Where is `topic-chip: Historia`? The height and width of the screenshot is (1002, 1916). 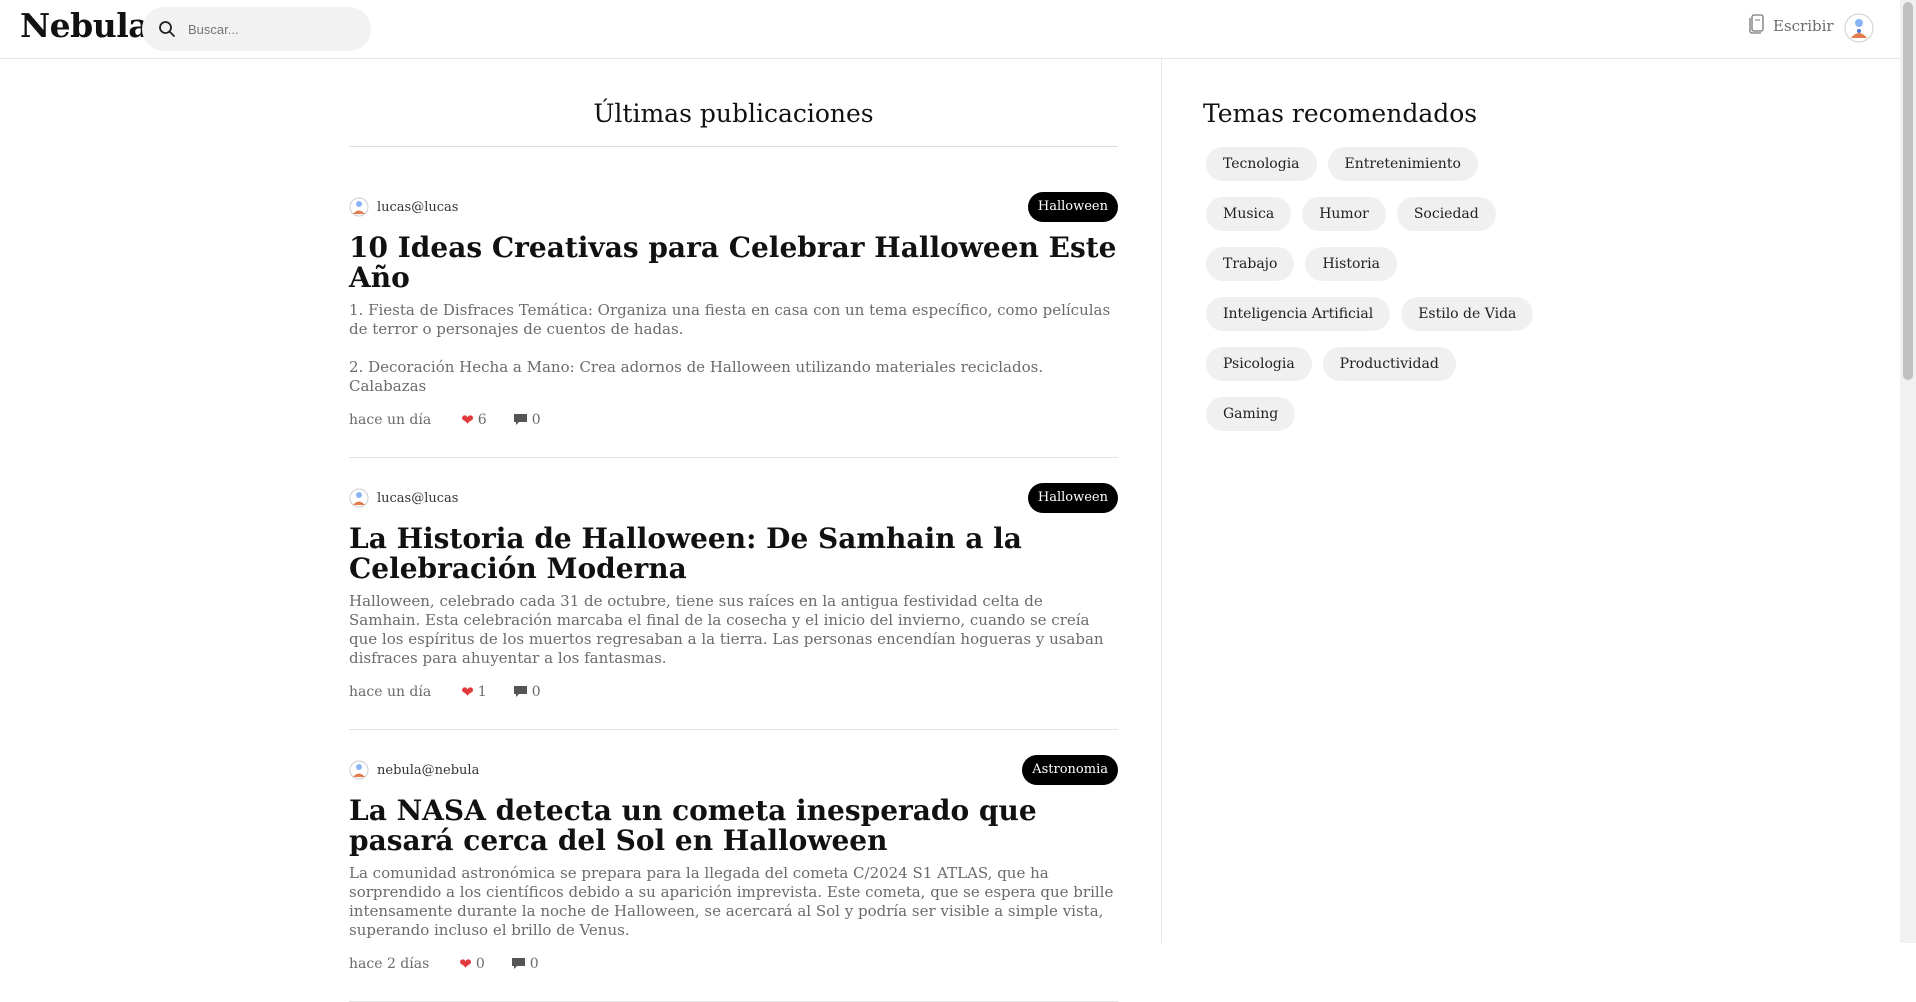 topic-chip: Historia is located at coordinates (1351, 264).